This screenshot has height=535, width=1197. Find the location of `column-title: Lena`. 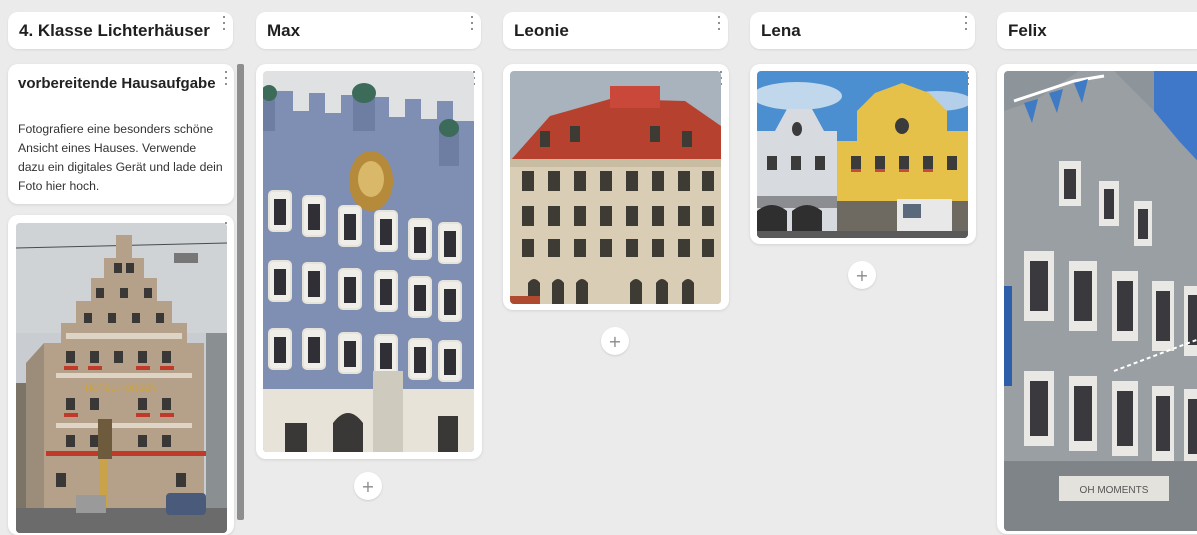

column-title: Lena is located at coordinates (781, 30).